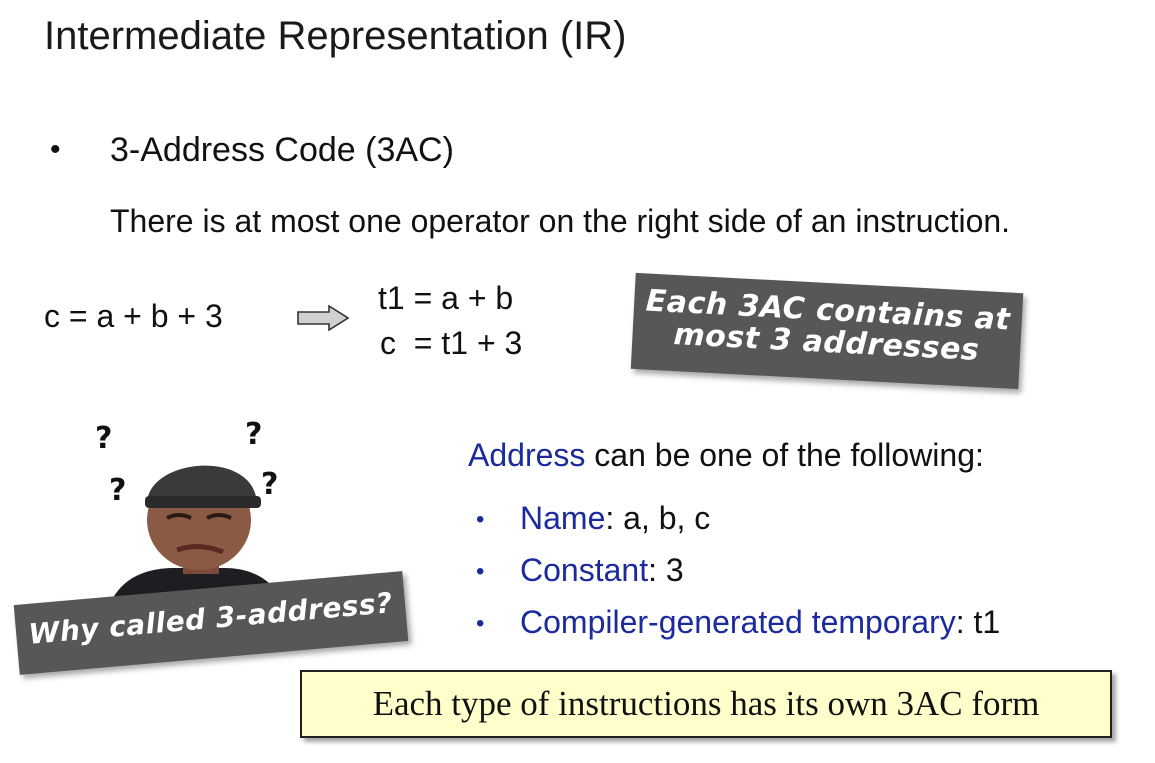 The image size is (1155, 763). Describe the element at coordinates (563, 518) in the screenshot. I see `address-item-term: Name` at that location.